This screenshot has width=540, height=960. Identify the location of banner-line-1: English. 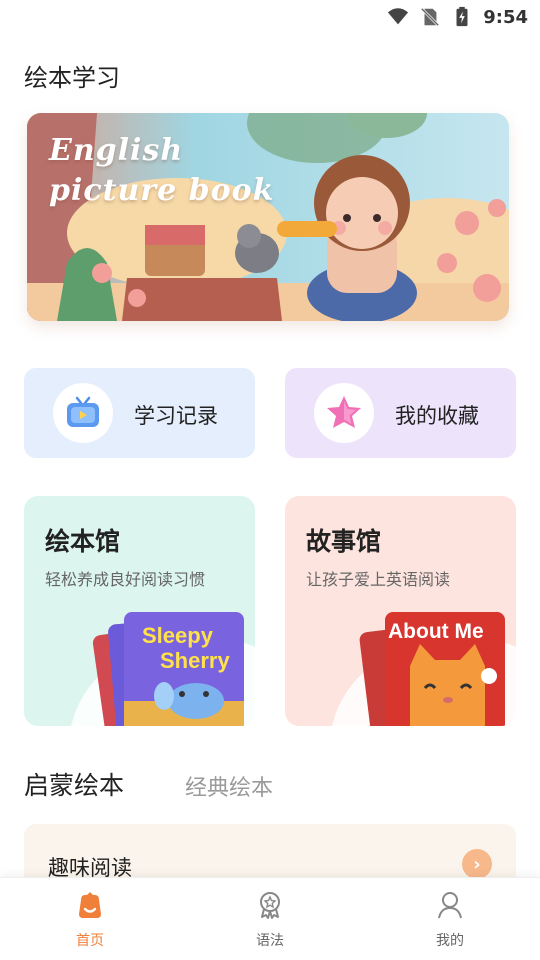
(116, 150).